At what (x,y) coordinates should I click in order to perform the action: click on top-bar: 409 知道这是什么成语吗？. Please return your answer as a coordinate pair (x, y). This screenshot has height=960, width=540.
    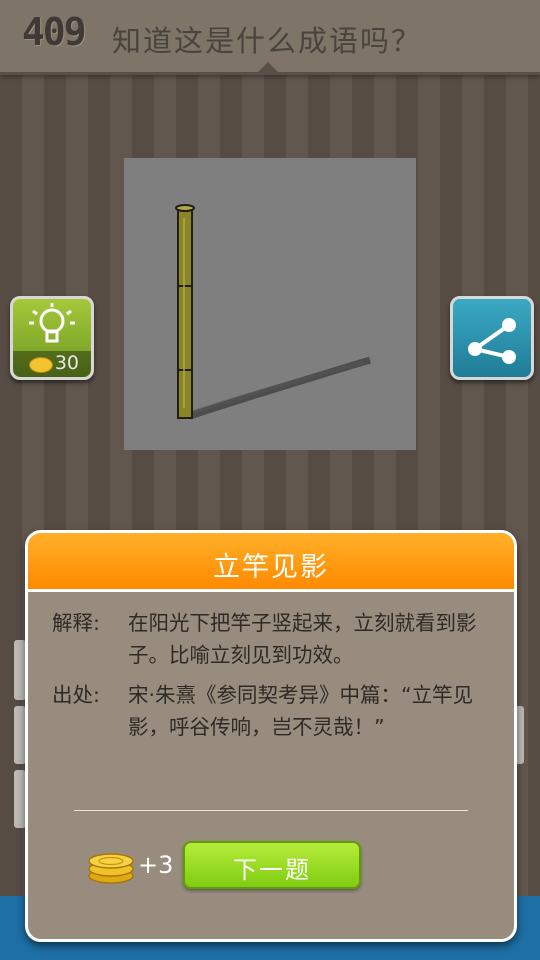
    Looking at the image, I should click on (270, 37).